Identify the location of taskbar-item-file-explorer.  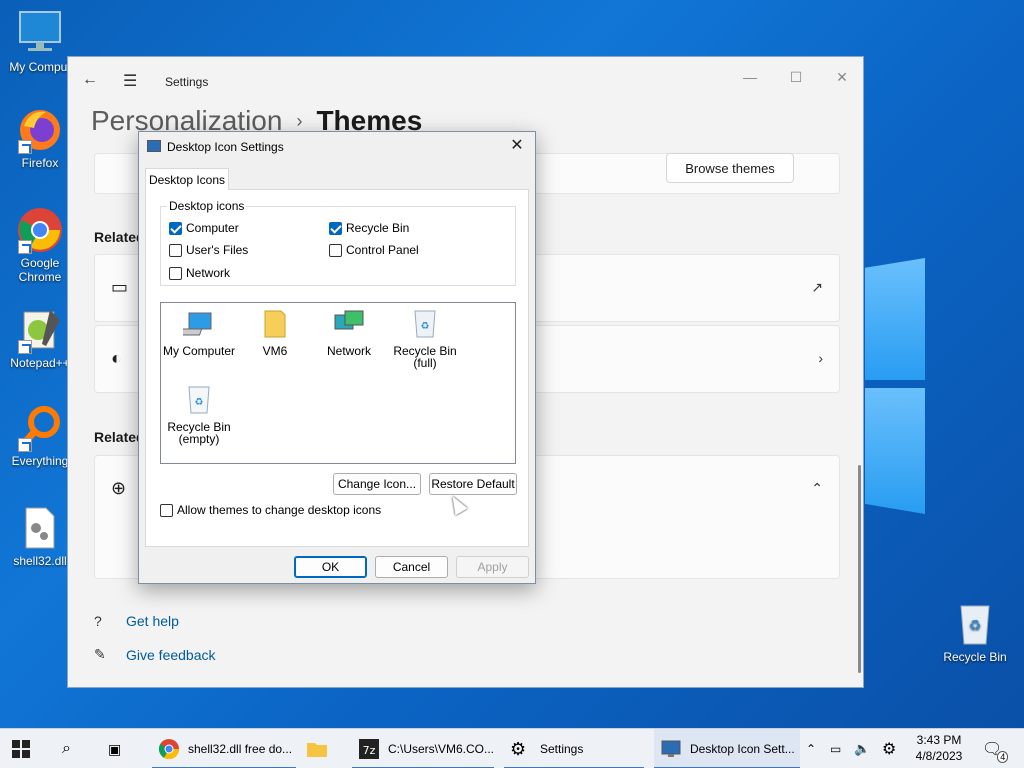
(324, 748).